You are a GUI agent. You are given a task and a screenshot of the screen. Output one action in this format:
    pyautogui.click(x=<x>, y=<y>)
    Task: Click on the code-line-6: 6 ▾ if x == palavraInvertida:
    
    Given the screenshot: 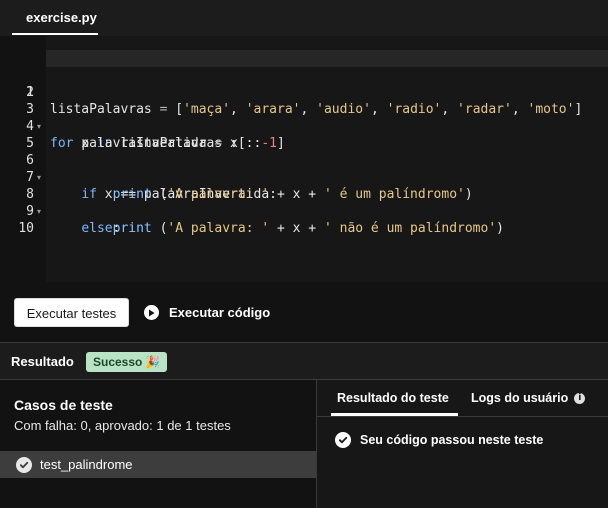 What is the action you would take?
    pyautogui.click(x=304, y=168)
    